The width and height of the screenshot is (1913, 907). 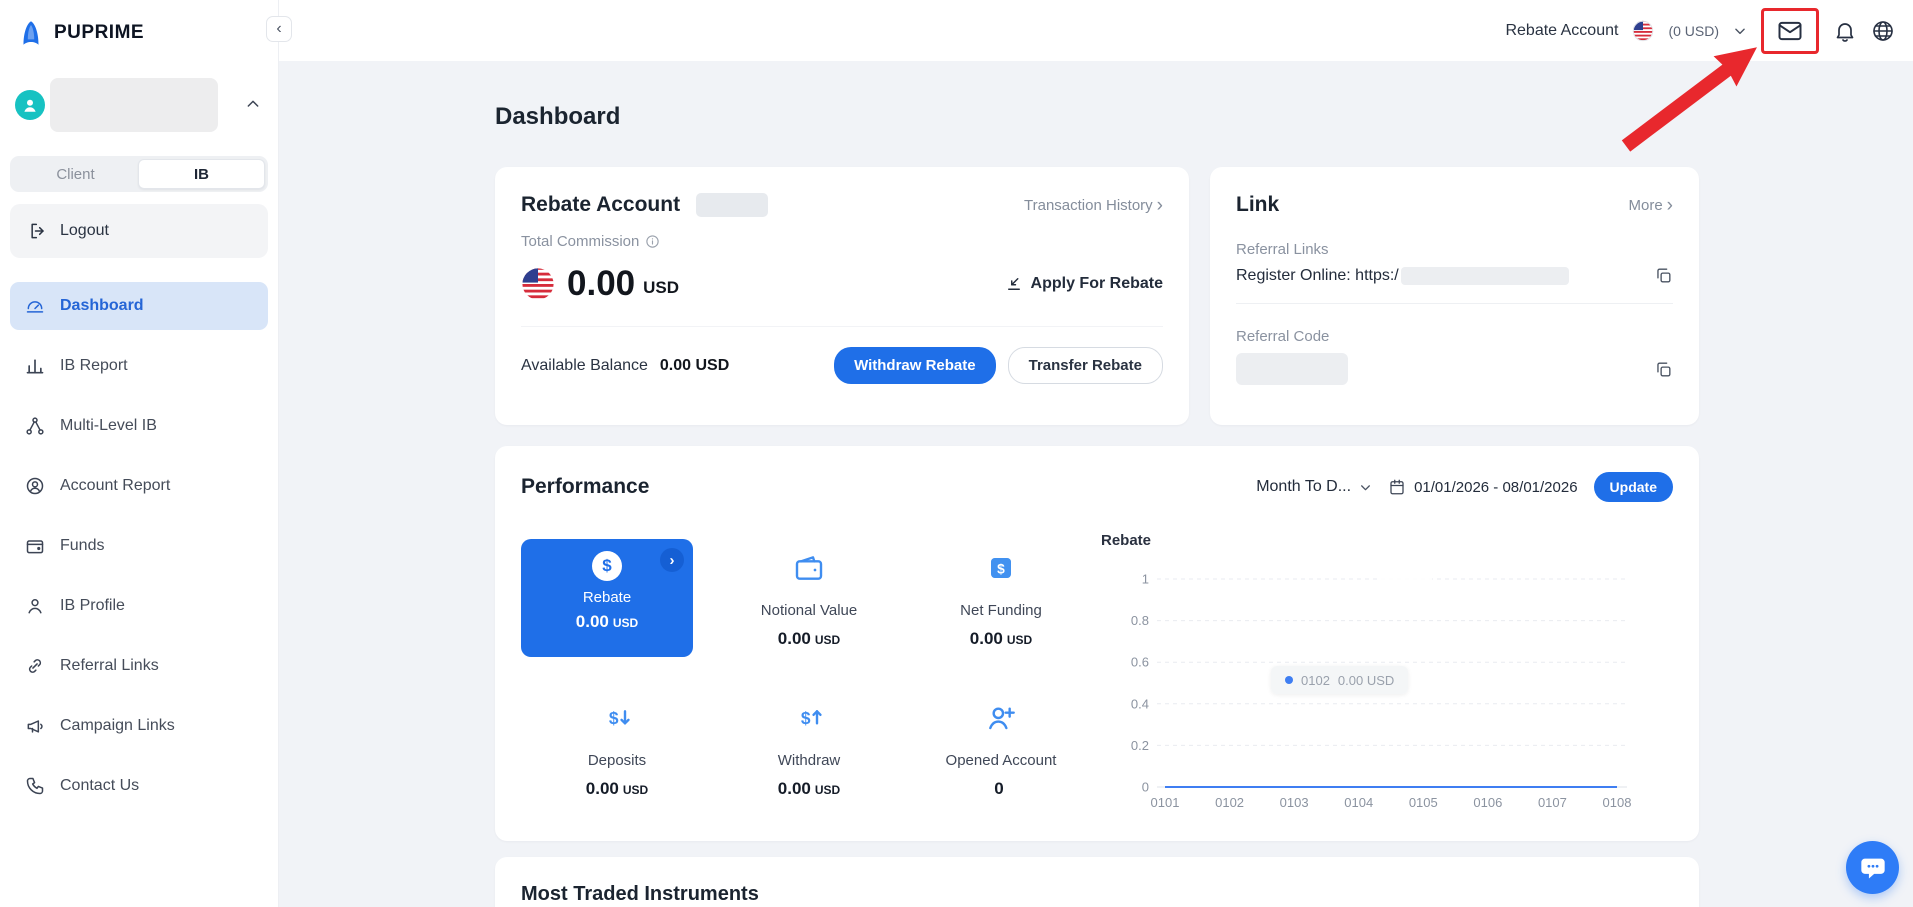 I want to click on chat-bubble-icon, so click(x=1873, y=868).